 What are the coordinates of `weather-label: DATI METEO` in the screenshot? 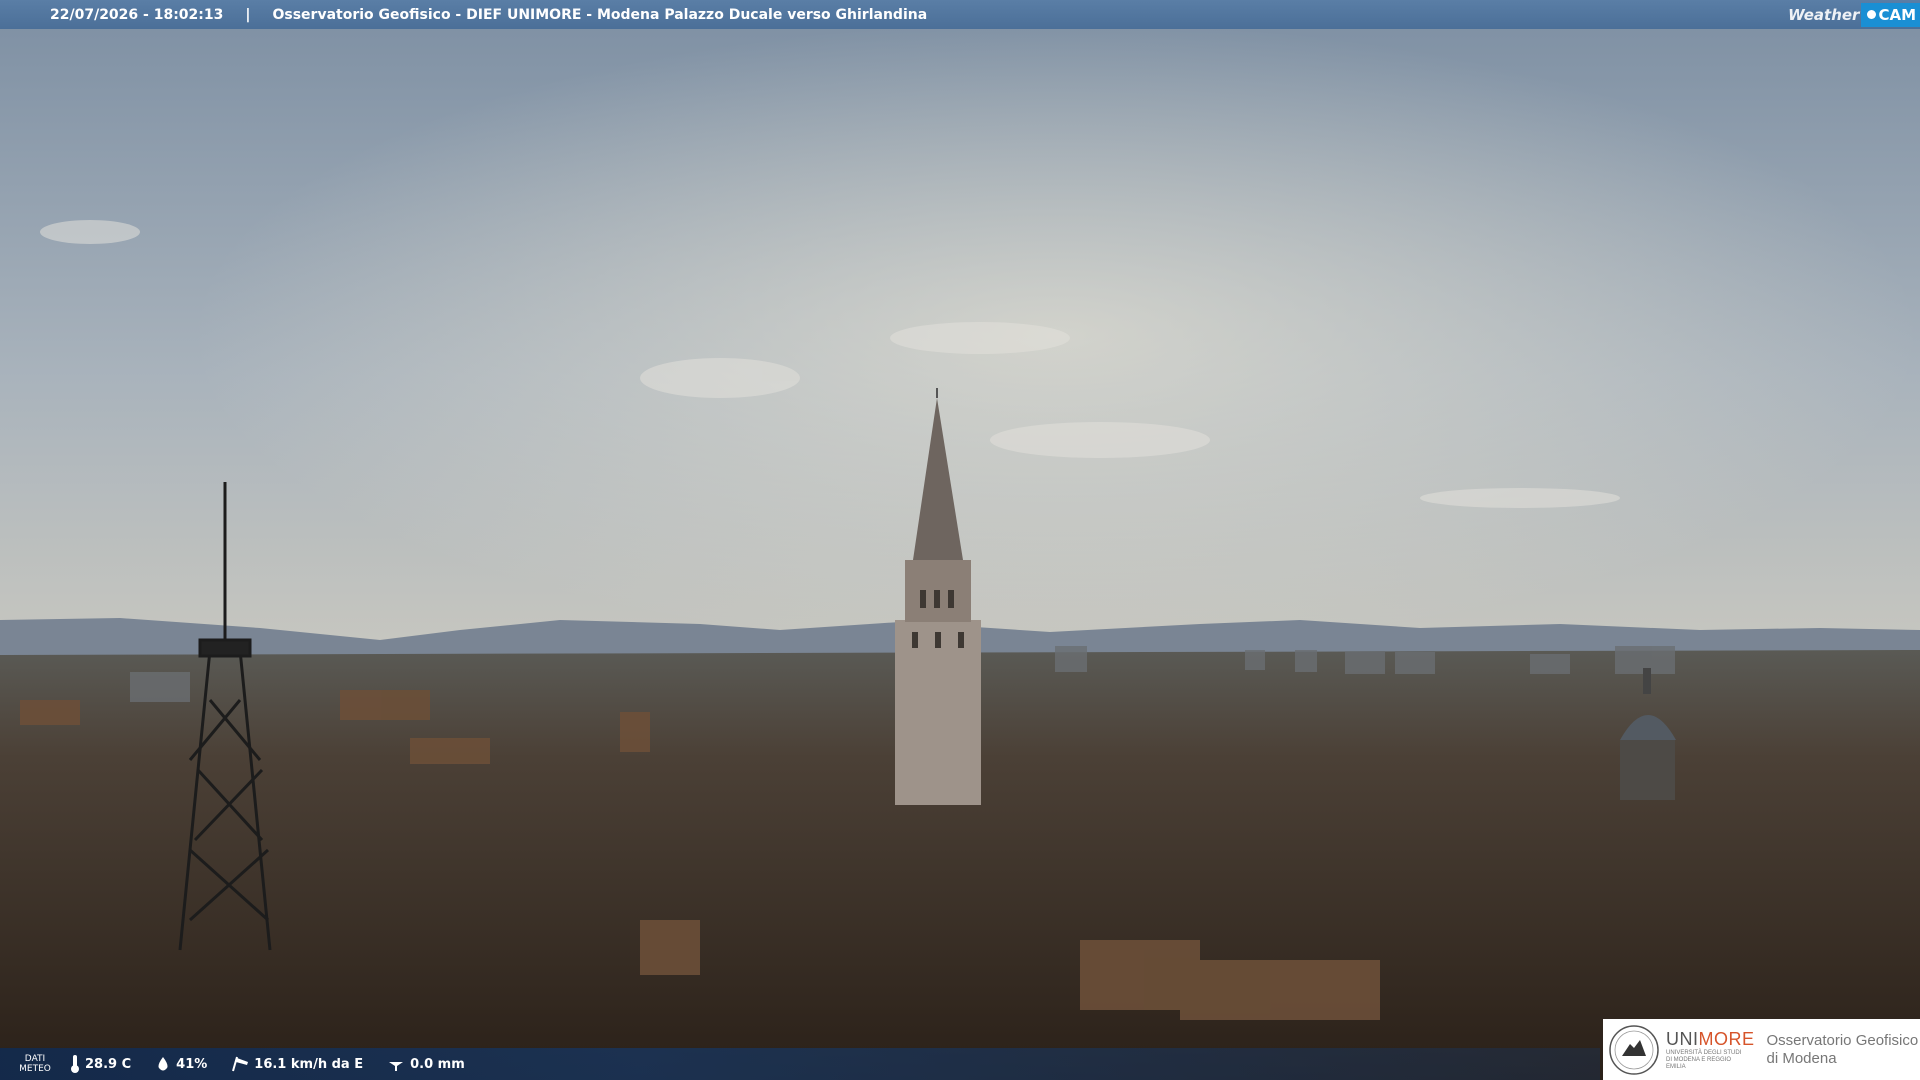 It's located at (35, 1064).